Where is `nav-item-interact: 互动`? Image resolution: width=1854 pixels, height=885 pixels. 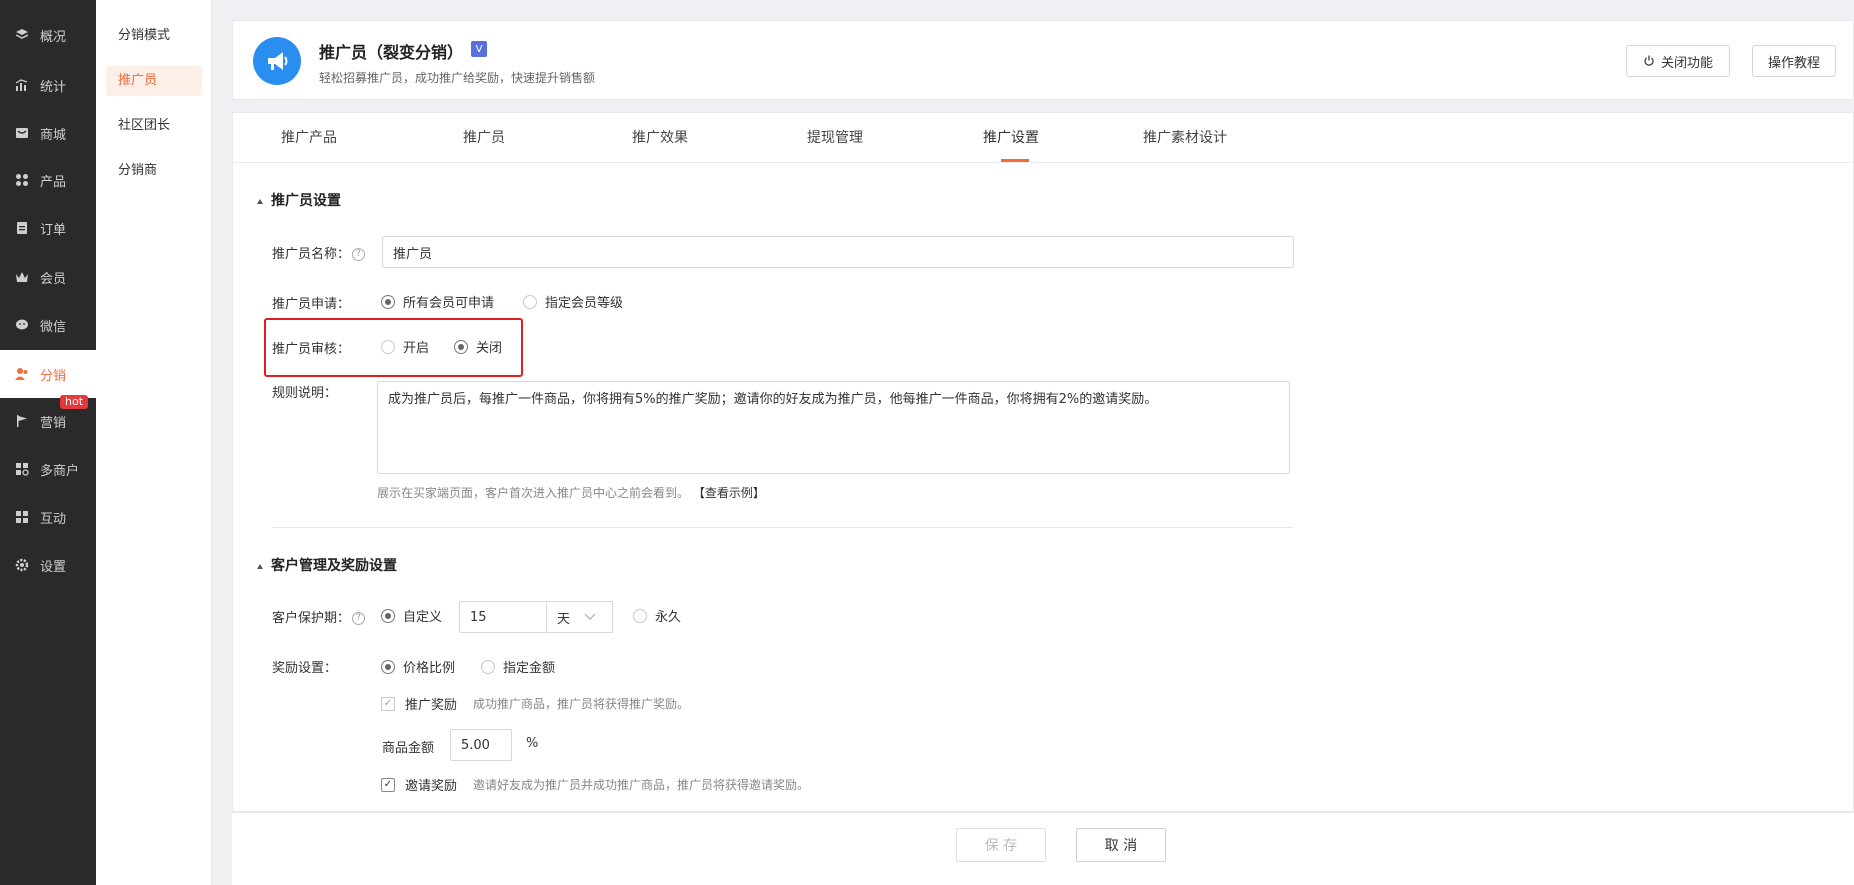 nav-item-interact: 互动 is located at coordinates (48, 517).